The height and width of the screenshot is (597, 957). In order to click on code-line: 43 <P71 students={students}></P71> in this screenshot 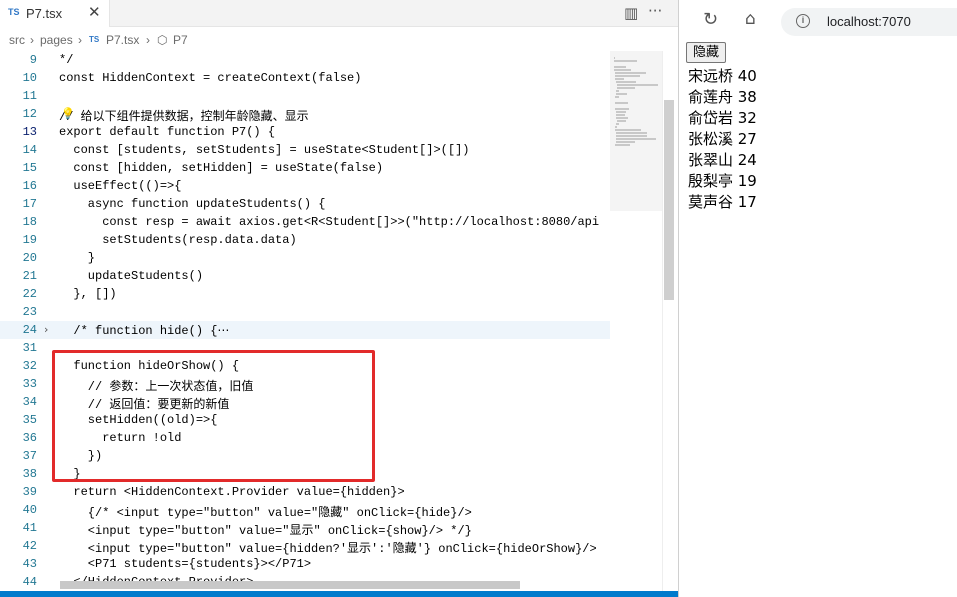, I will do `click(305, 564)`.